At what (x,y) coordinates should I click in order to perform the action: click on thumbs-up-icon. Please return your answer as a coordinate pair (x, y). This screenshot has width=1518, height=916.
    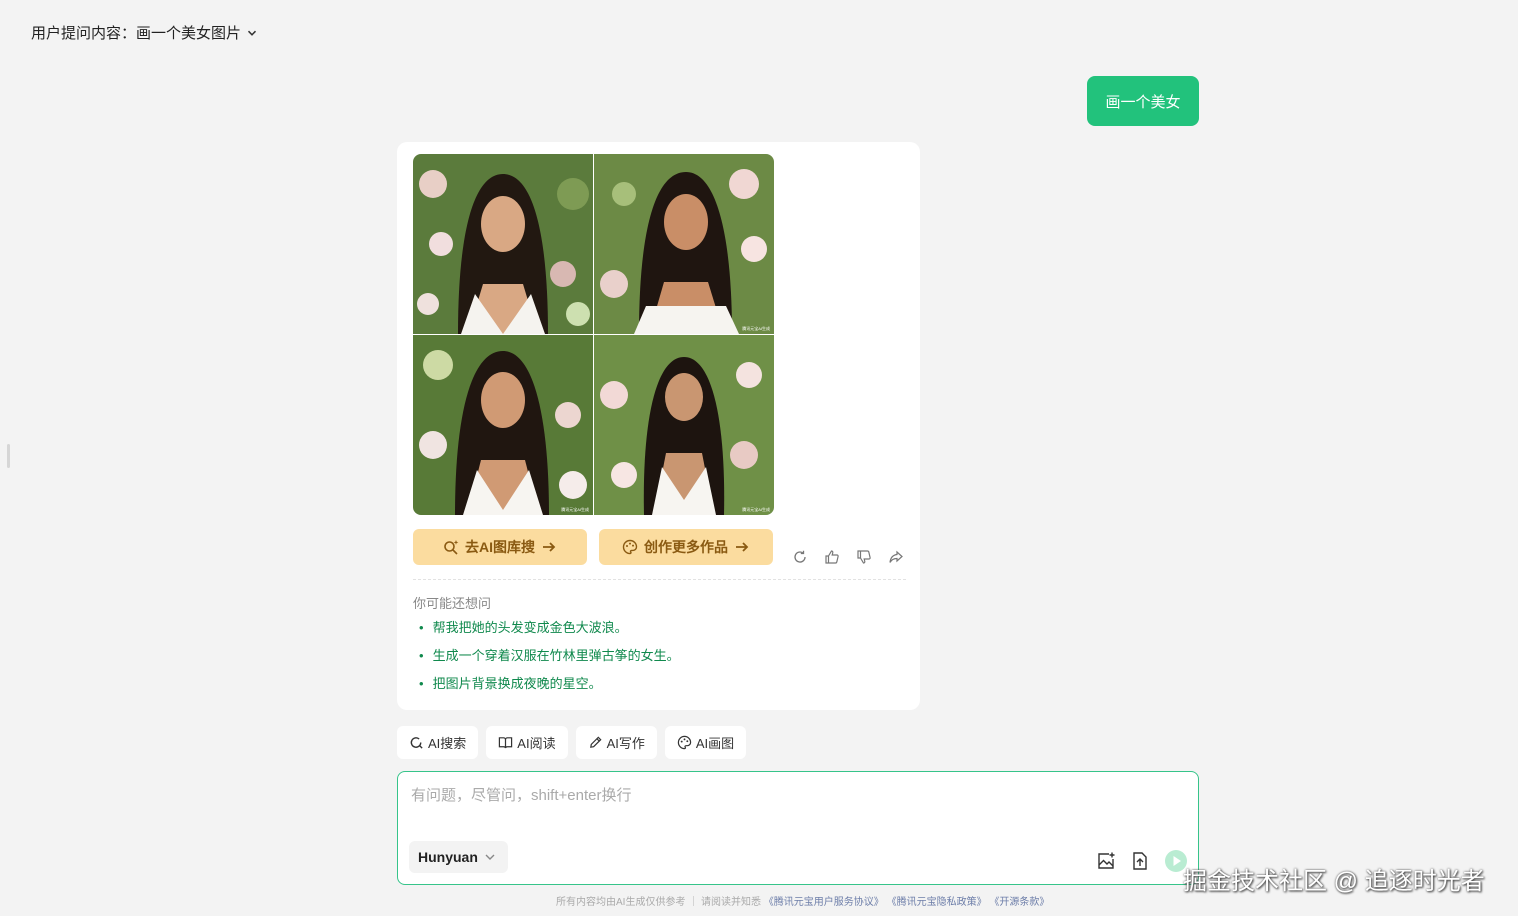
    Looking at the image, I should click on (832, 557).